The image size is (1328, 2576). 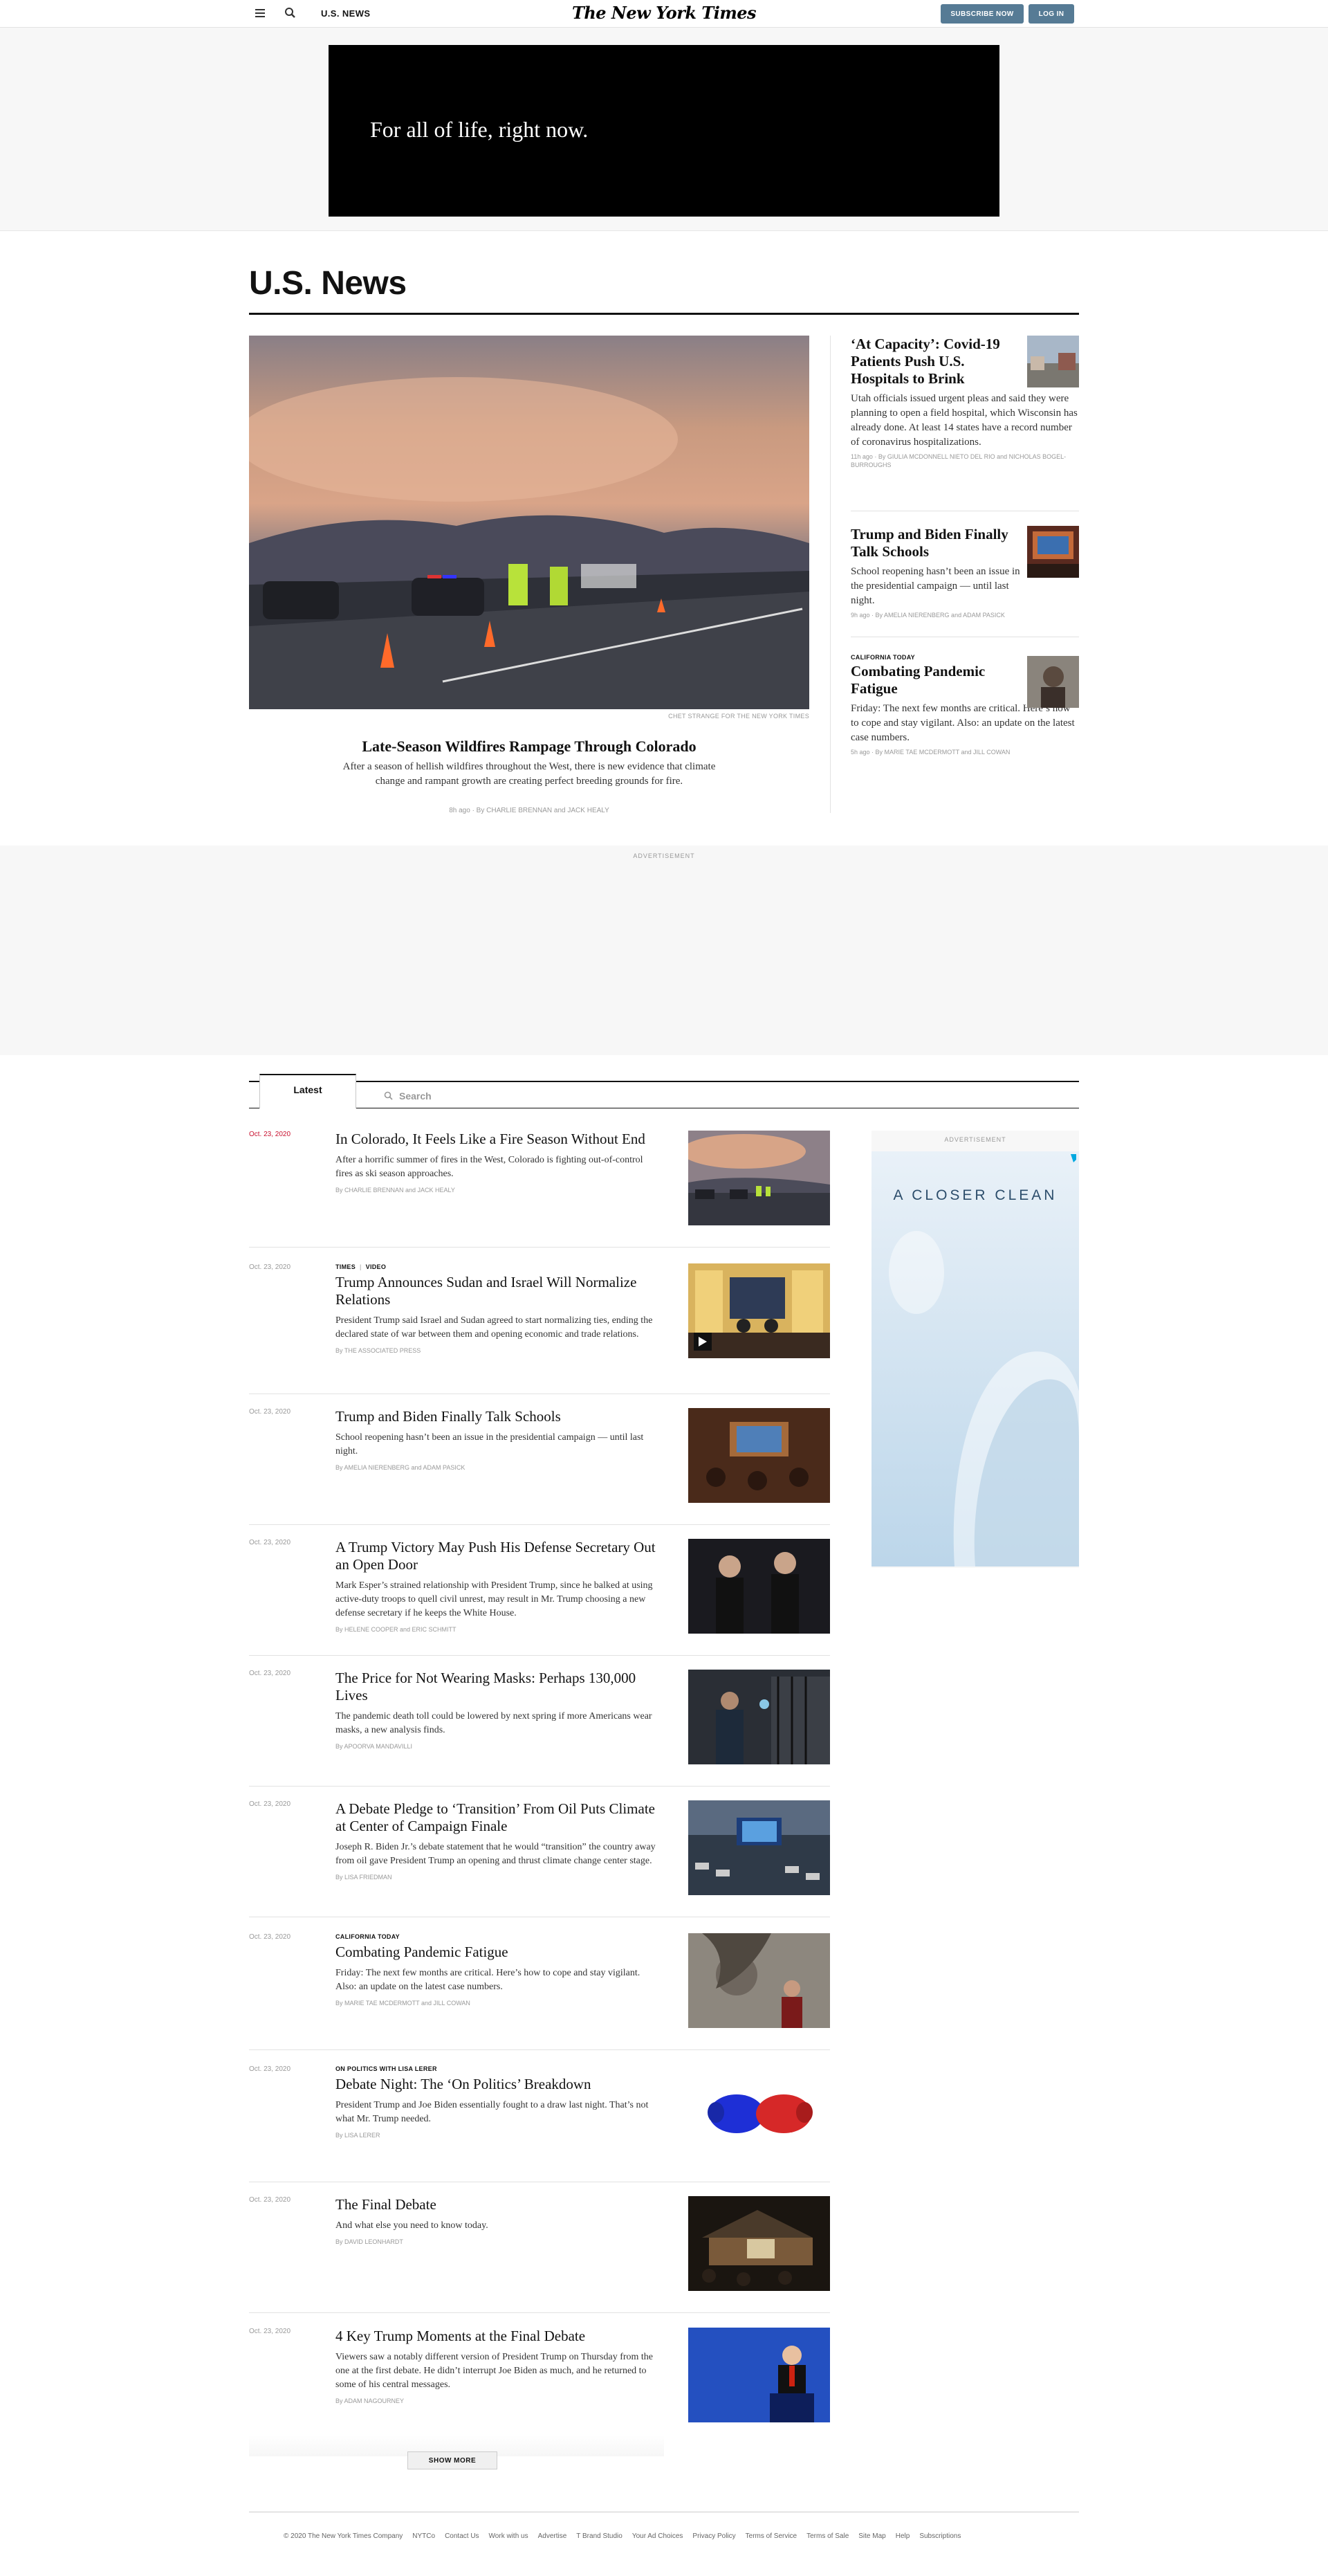 What do you see at coordinates (982, 14) in the screenshot?
I see `subscribe-button: SUBSCRIBE NOW` at bounding box center [982, 14].